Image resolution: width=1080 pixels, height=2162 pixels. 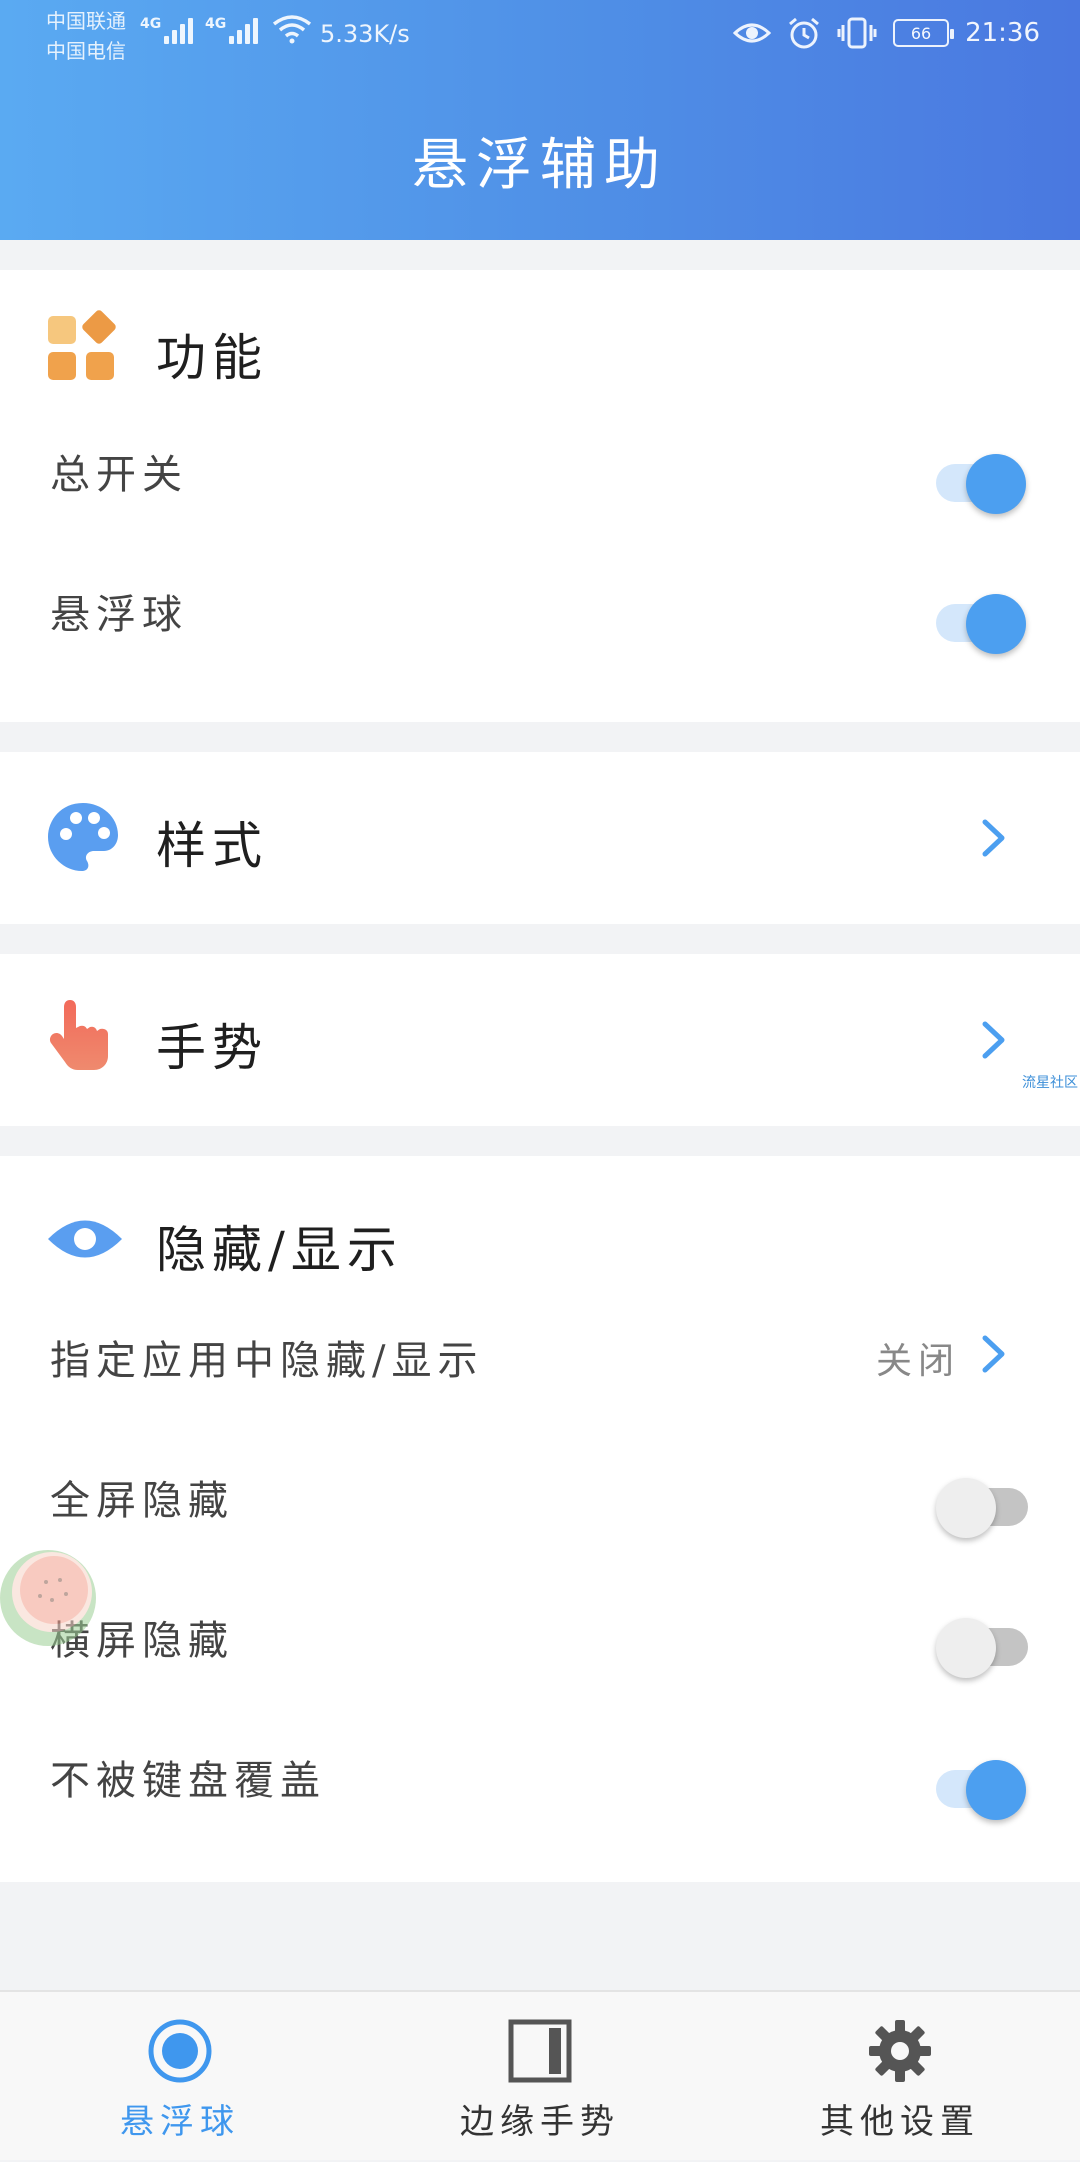 What do you see at coordinates (540, 165) in the screenshot?
I see `page-title: 悬浮辅助` at bounding box center [540, 165].